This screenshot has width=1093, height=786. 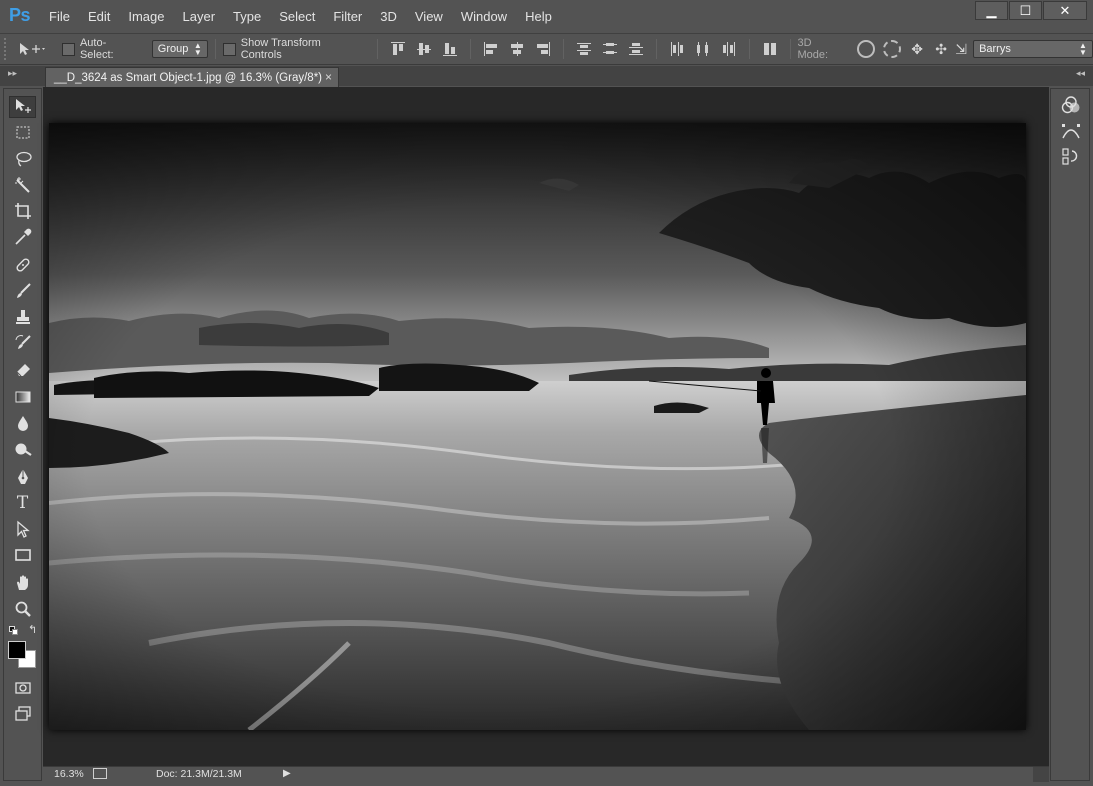 What do you see at coordinates (22, 714) in the screenshot?
I see `screen-mode-tool` at bounding box center [22, 714].